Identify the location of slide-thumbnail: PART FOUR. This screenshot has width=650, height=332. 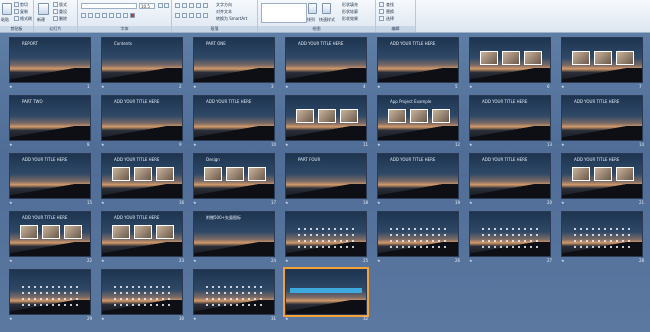
(326, 176).